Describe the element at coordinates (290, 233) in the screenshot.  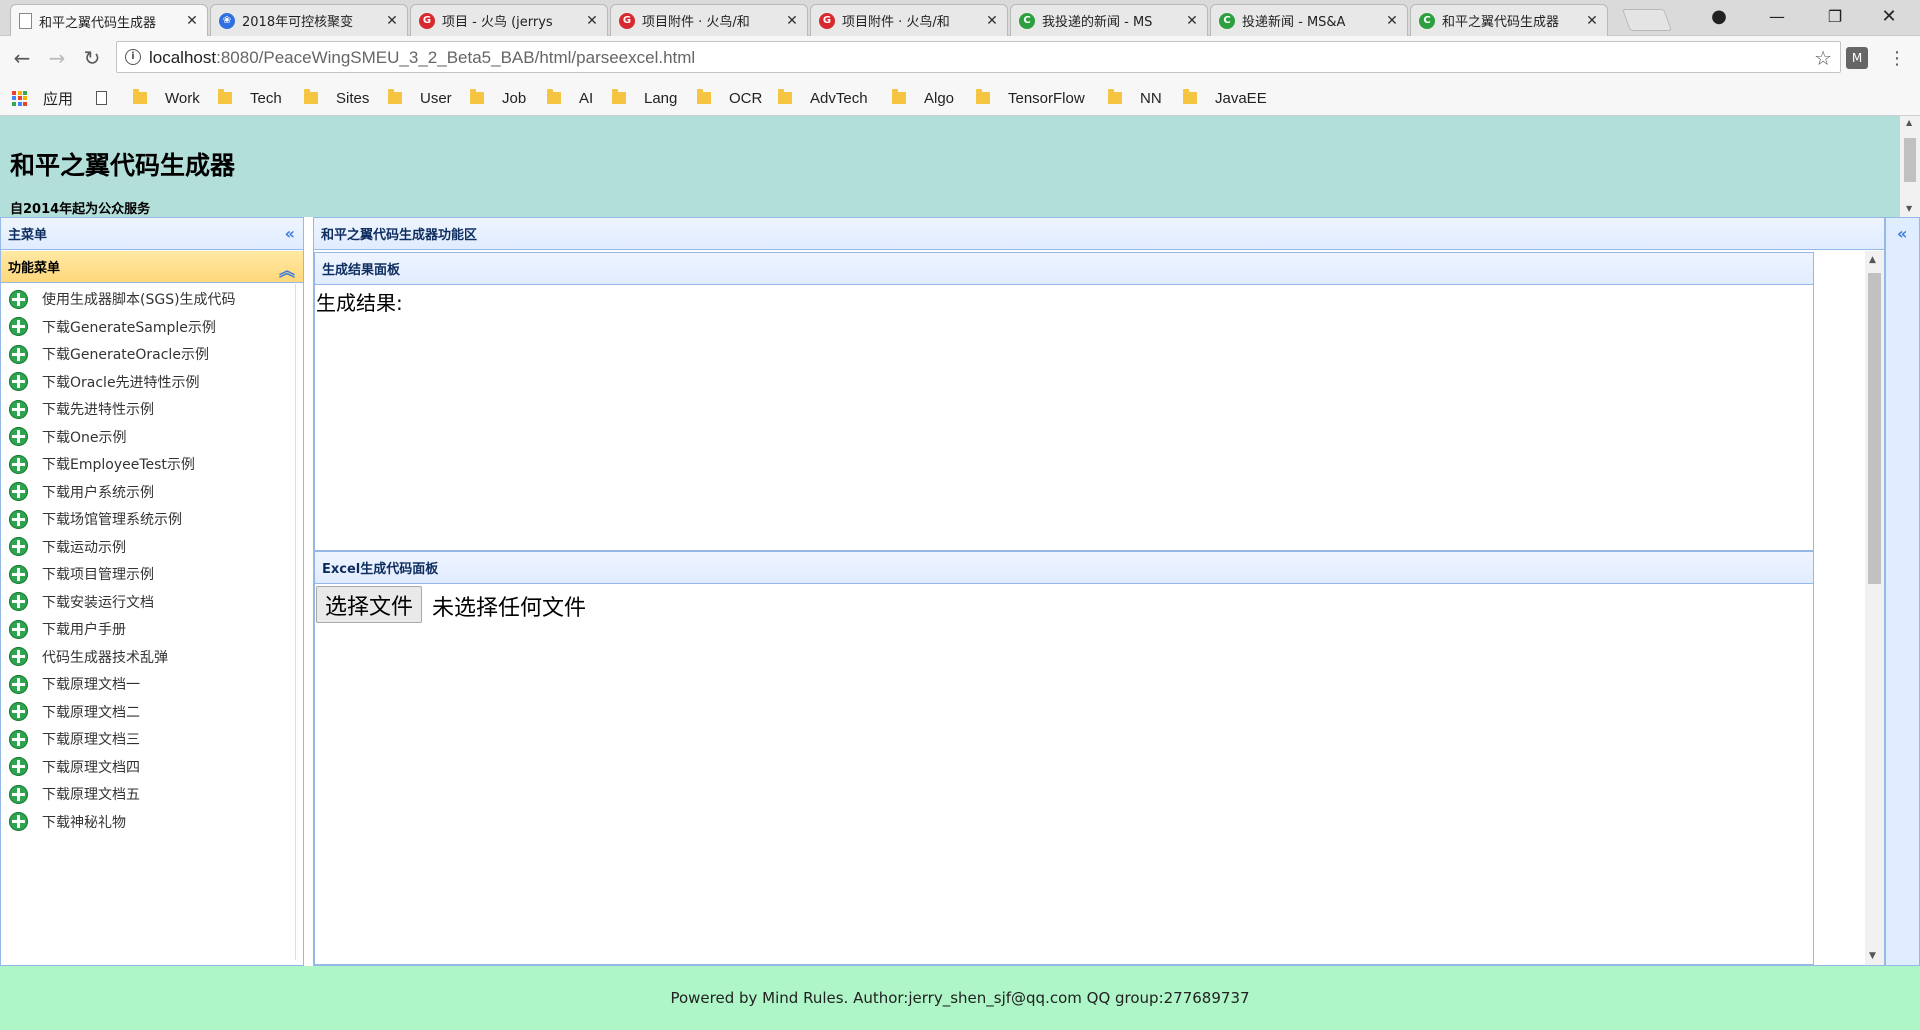
I see `collapse-left-icon: «` at that location.